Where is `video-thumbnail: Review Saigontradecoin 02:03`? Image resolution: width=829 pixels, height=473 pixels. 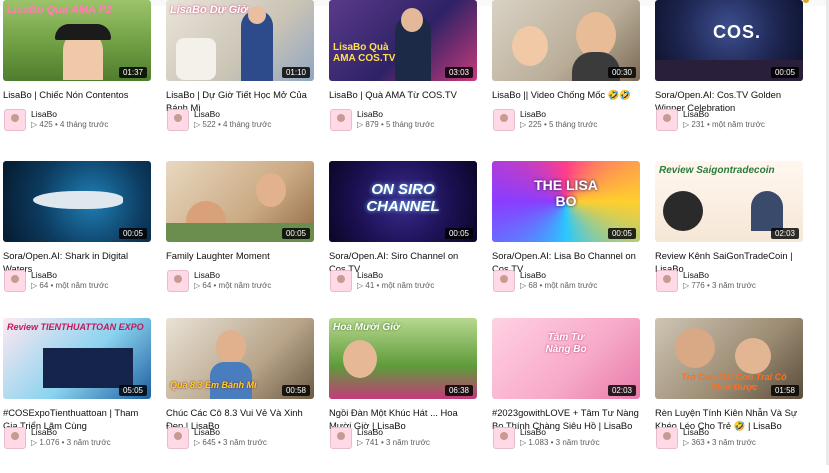
video-thumbnail: Review Saigontradecoin 02:03 is located at coordinates (729, 201).